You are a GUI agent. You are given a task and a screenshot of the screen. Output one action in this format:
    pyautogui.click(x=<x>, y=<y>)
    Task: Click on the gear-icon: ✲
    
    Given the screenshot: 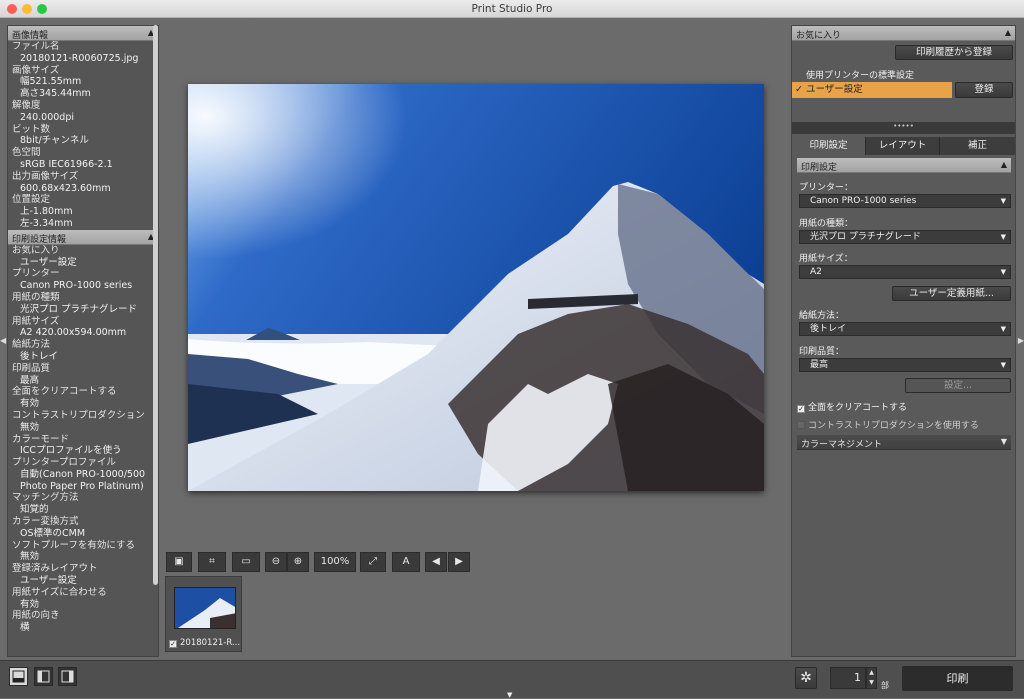 What is the action you would take?
    pyautogui.click(x=806, y=678)
    